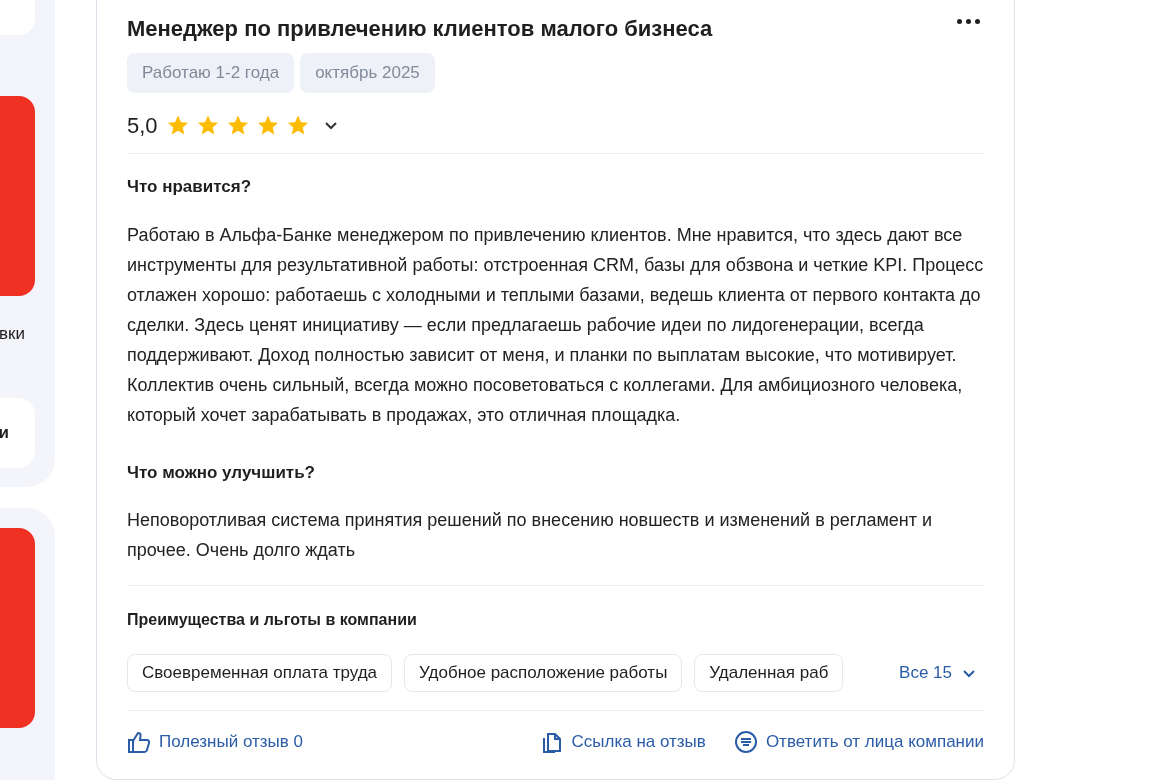 This screenshot has height=780, width=1153. What do you see at coordinates (272, 620) in the screenshot?
I see `benefits-title: Преимущества и льготы в компании` at bounding box center [272, 620].